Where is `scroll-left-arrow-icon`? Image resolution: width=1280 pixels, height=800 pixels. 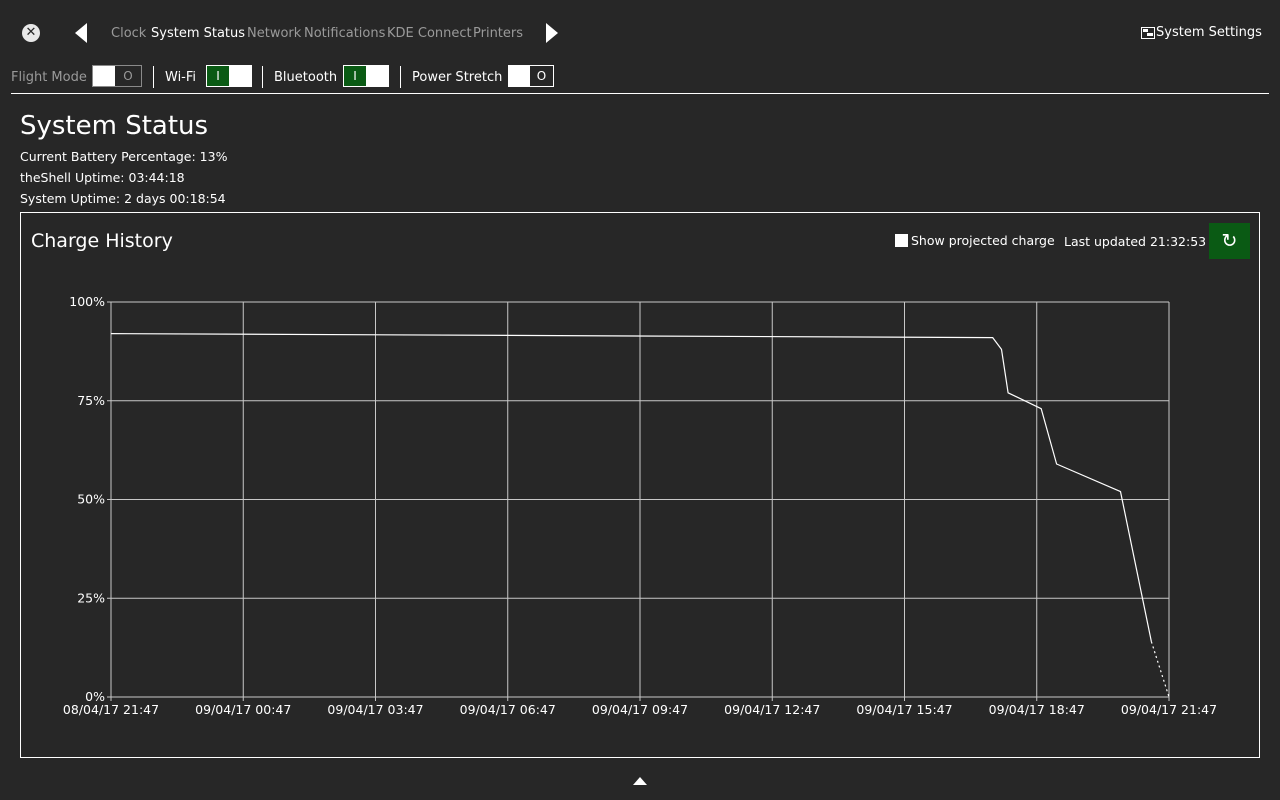
scroll-left-arrow-icon is located at coordinates (81, 33).